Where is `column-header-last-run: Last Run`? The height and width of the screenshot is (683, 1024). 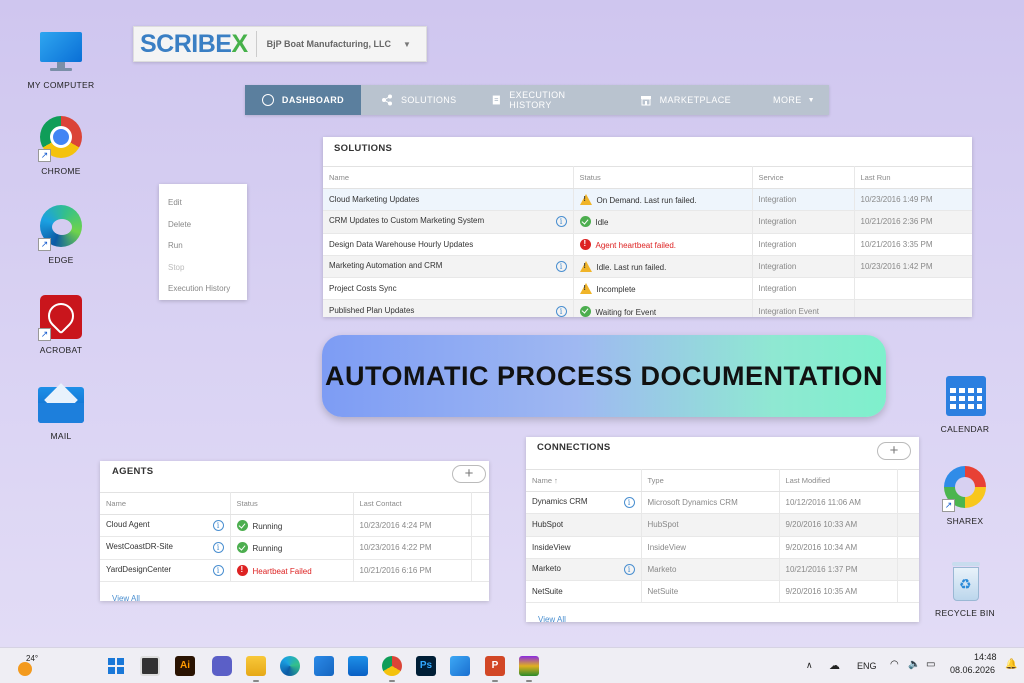
column-header-last-run: Last Run is located at coordinates (913, 177).